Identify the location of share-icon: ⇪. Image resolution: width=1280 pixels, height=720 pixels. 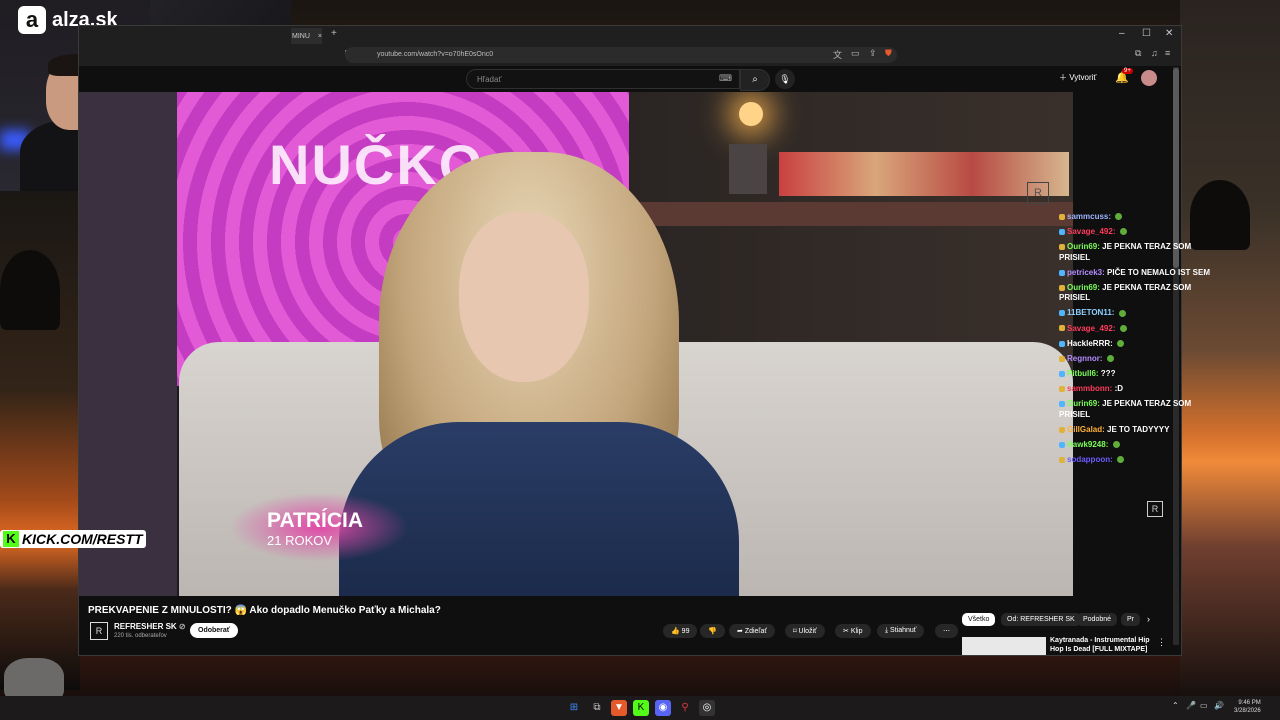
(873, 53).